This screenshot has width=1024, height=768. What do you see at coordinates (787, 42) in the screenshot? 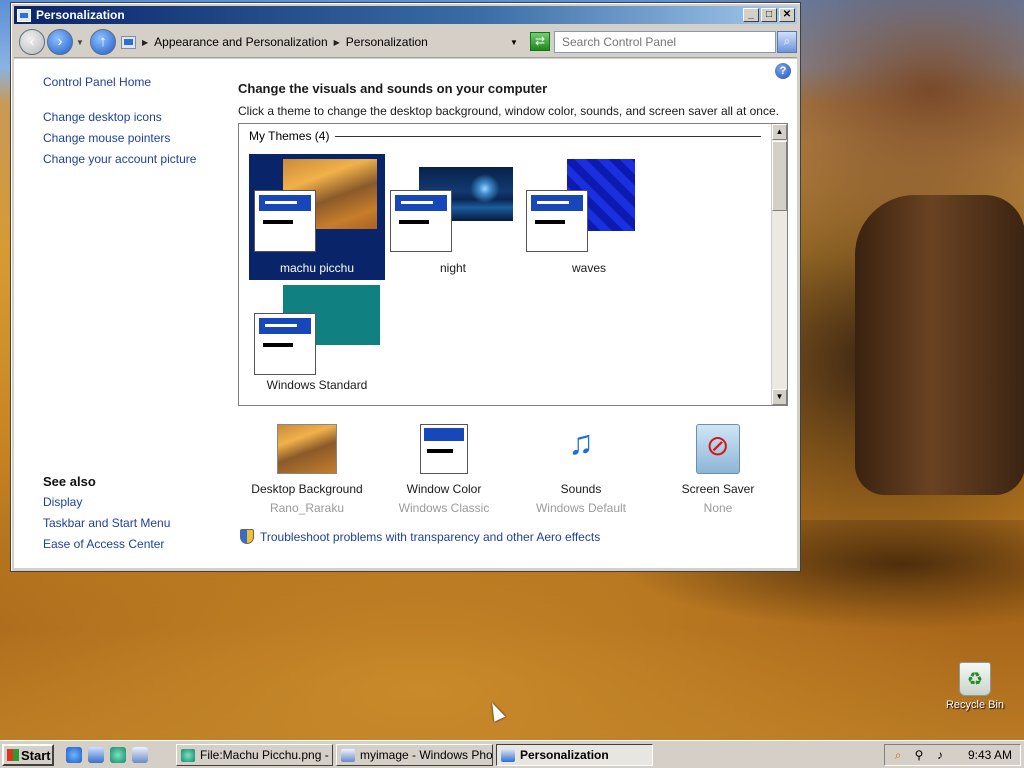
I see `search-button: ⌕` at bounding box center [787, 42].